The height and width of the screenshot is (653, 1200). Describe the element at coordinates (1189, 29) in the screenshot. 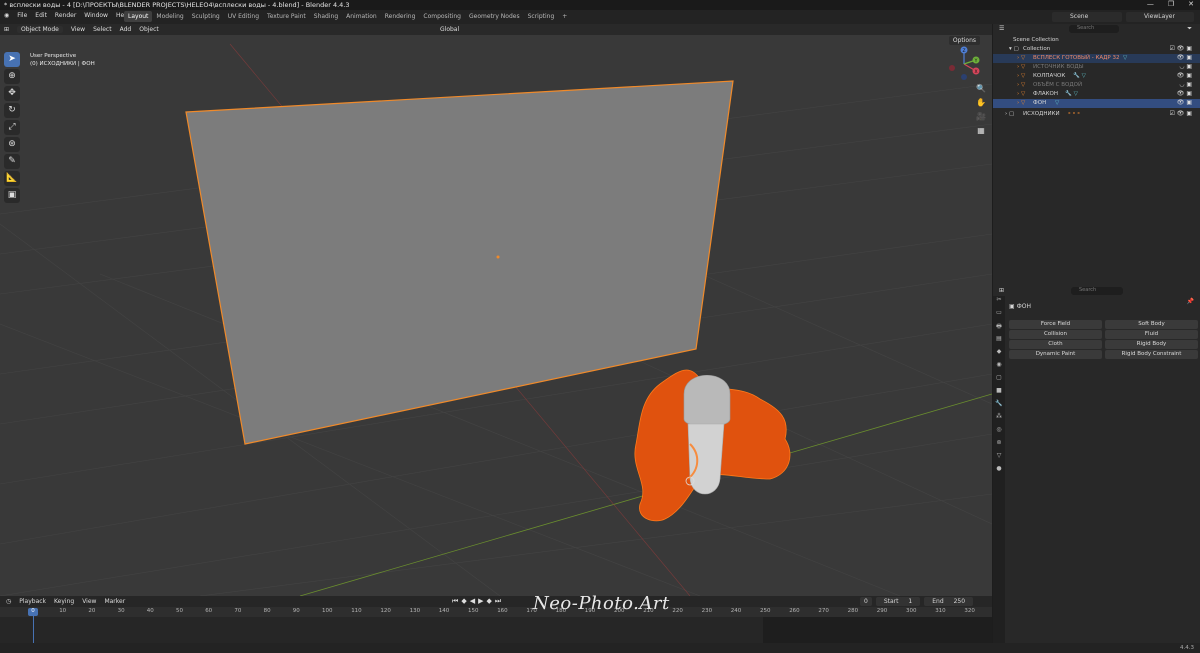

I see `filter-icon: ⏷` at that location.